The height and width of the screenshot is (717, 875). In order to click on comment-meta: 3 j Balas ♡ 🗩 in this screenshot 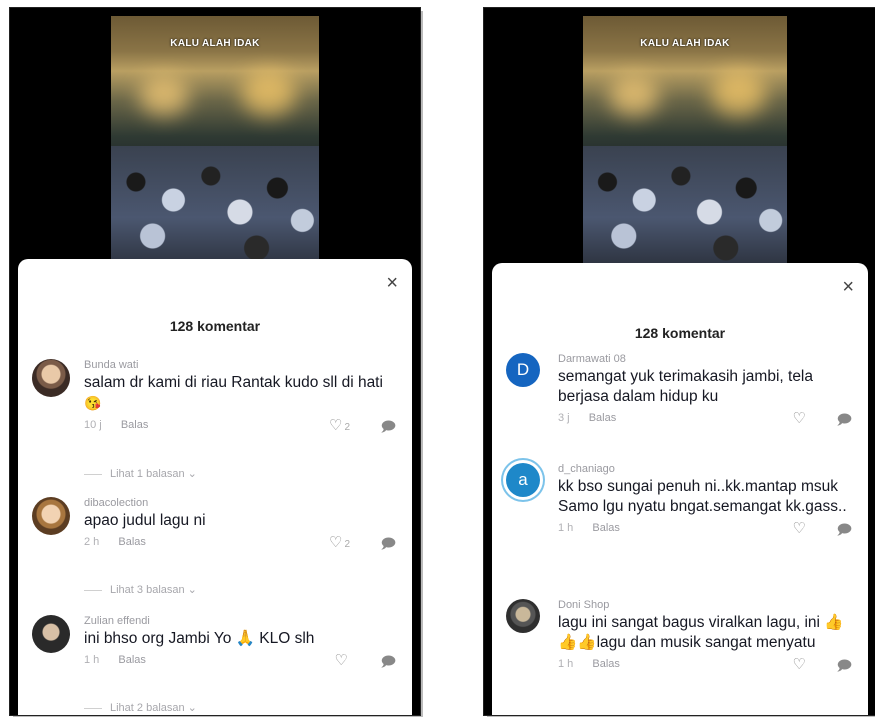, I will do `click(705, 419)`.